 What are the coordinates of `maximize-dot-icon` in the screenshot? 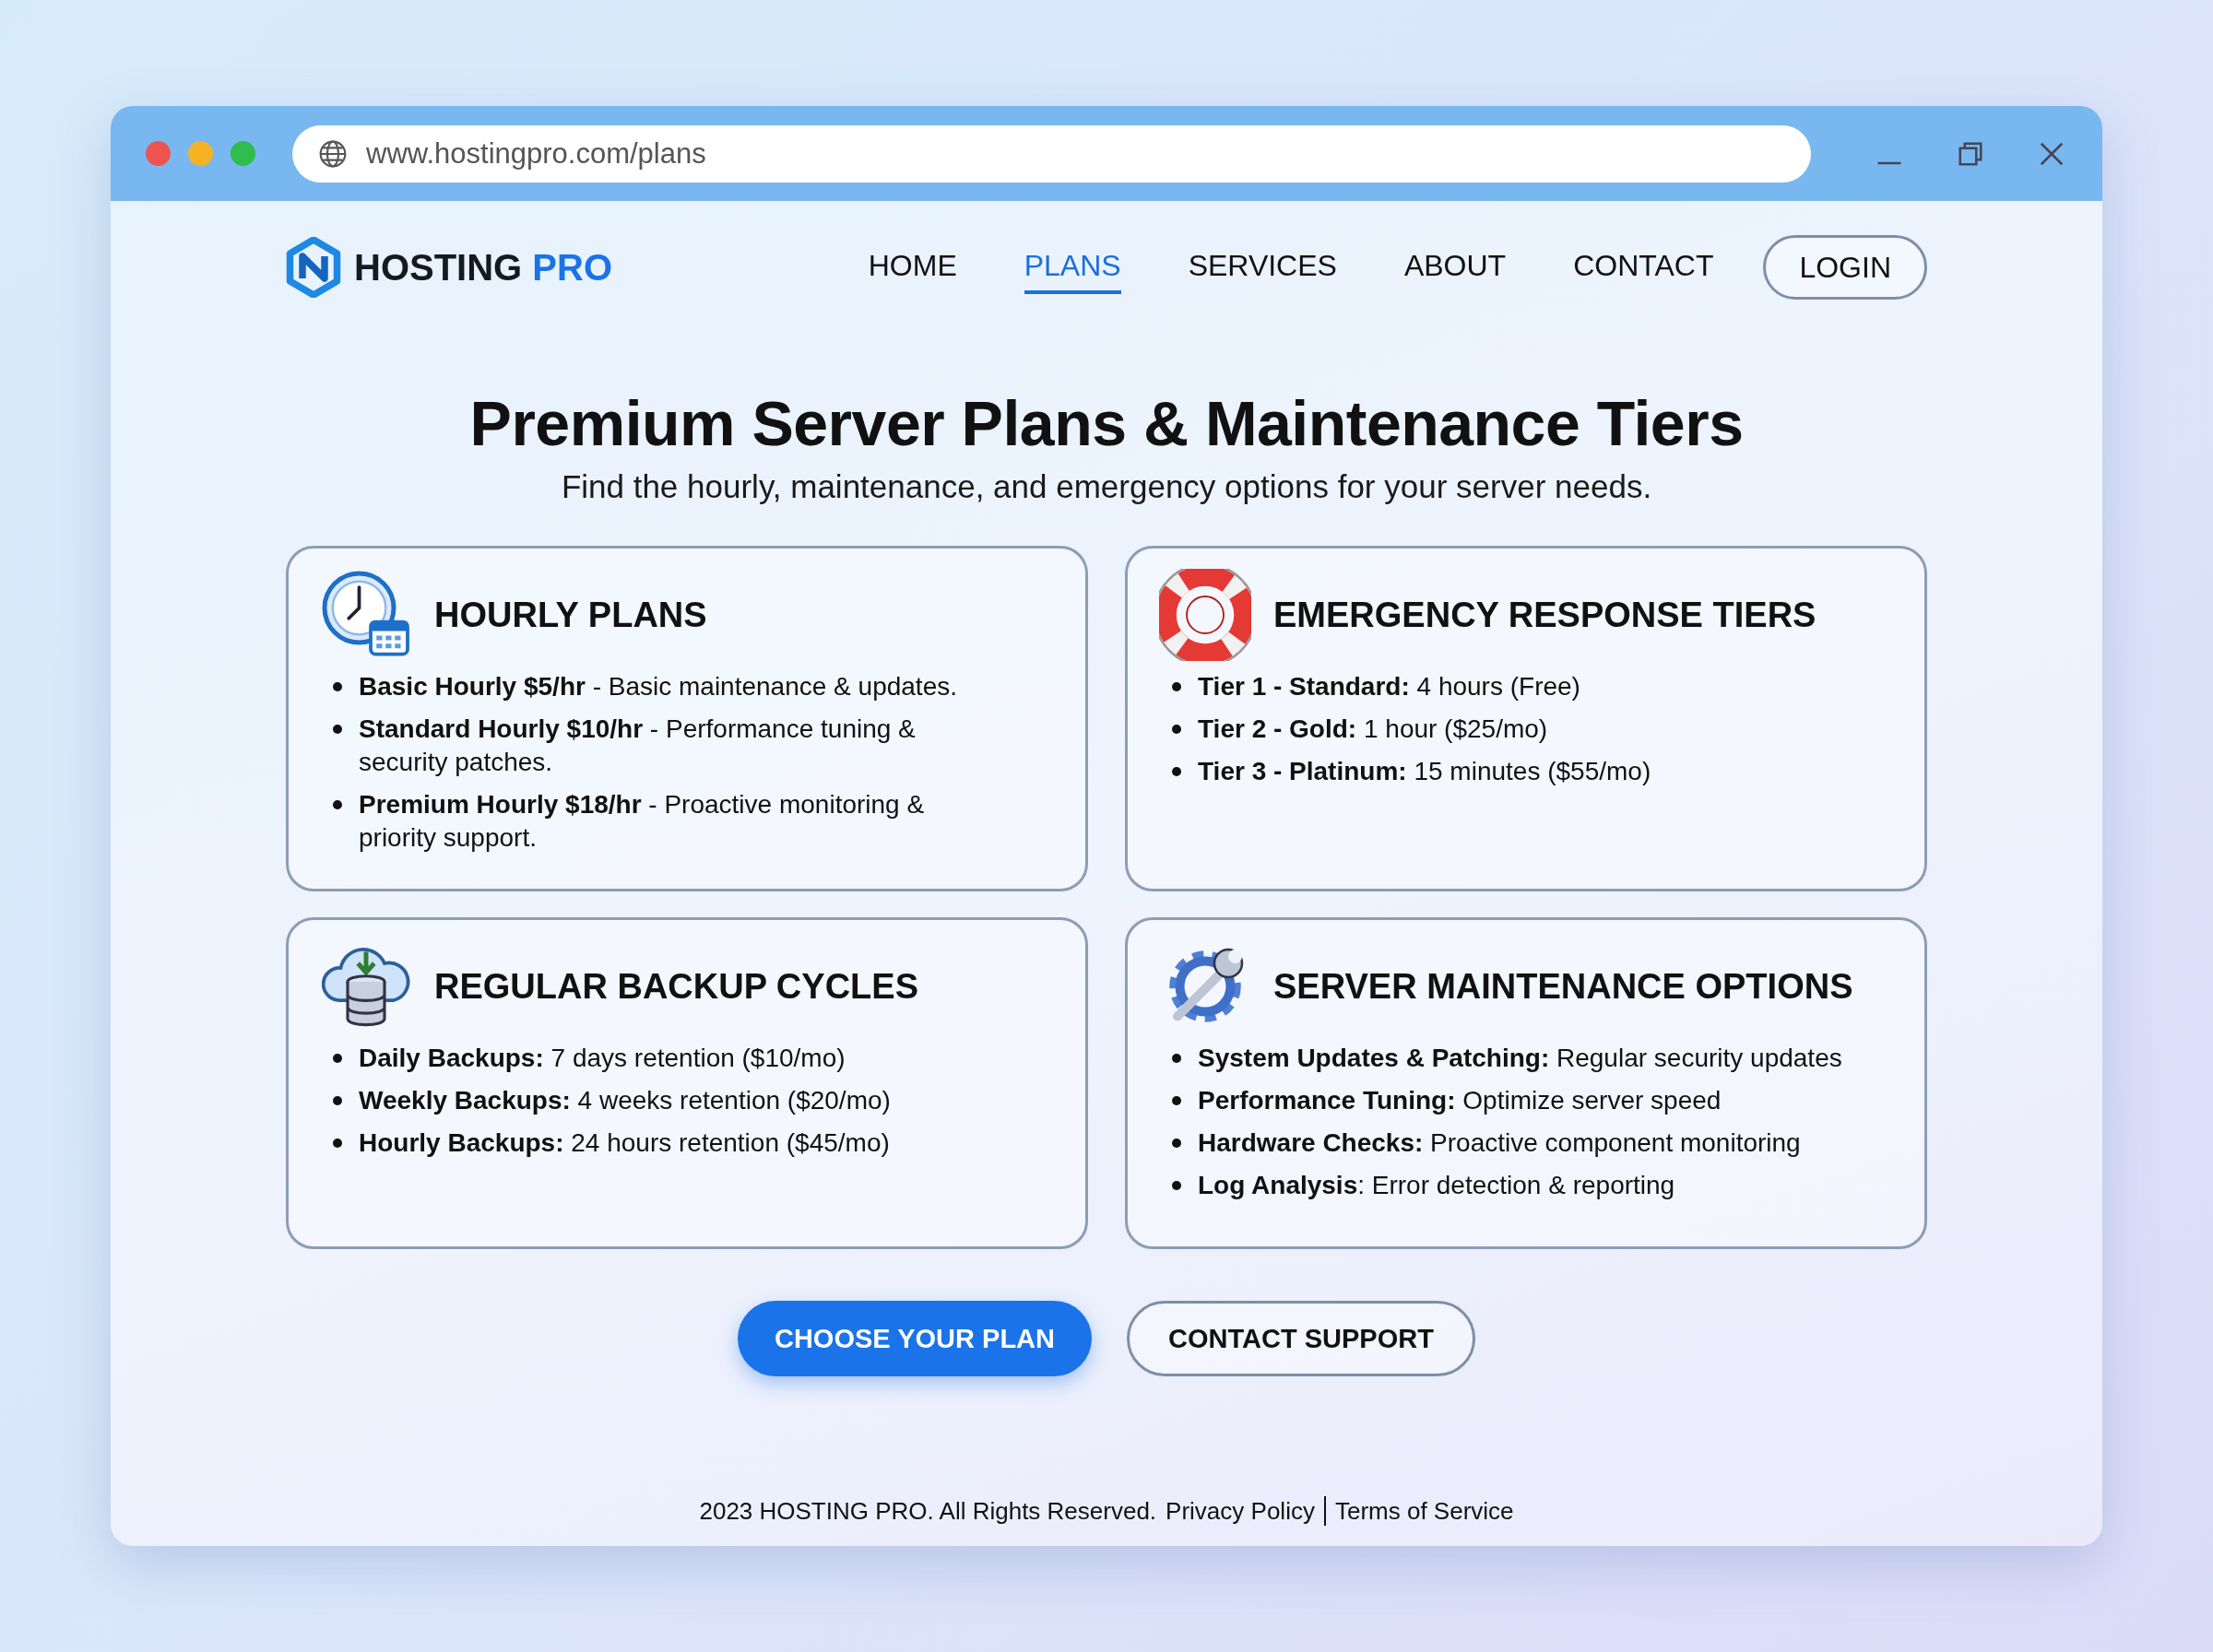 It's located at (243, 153).